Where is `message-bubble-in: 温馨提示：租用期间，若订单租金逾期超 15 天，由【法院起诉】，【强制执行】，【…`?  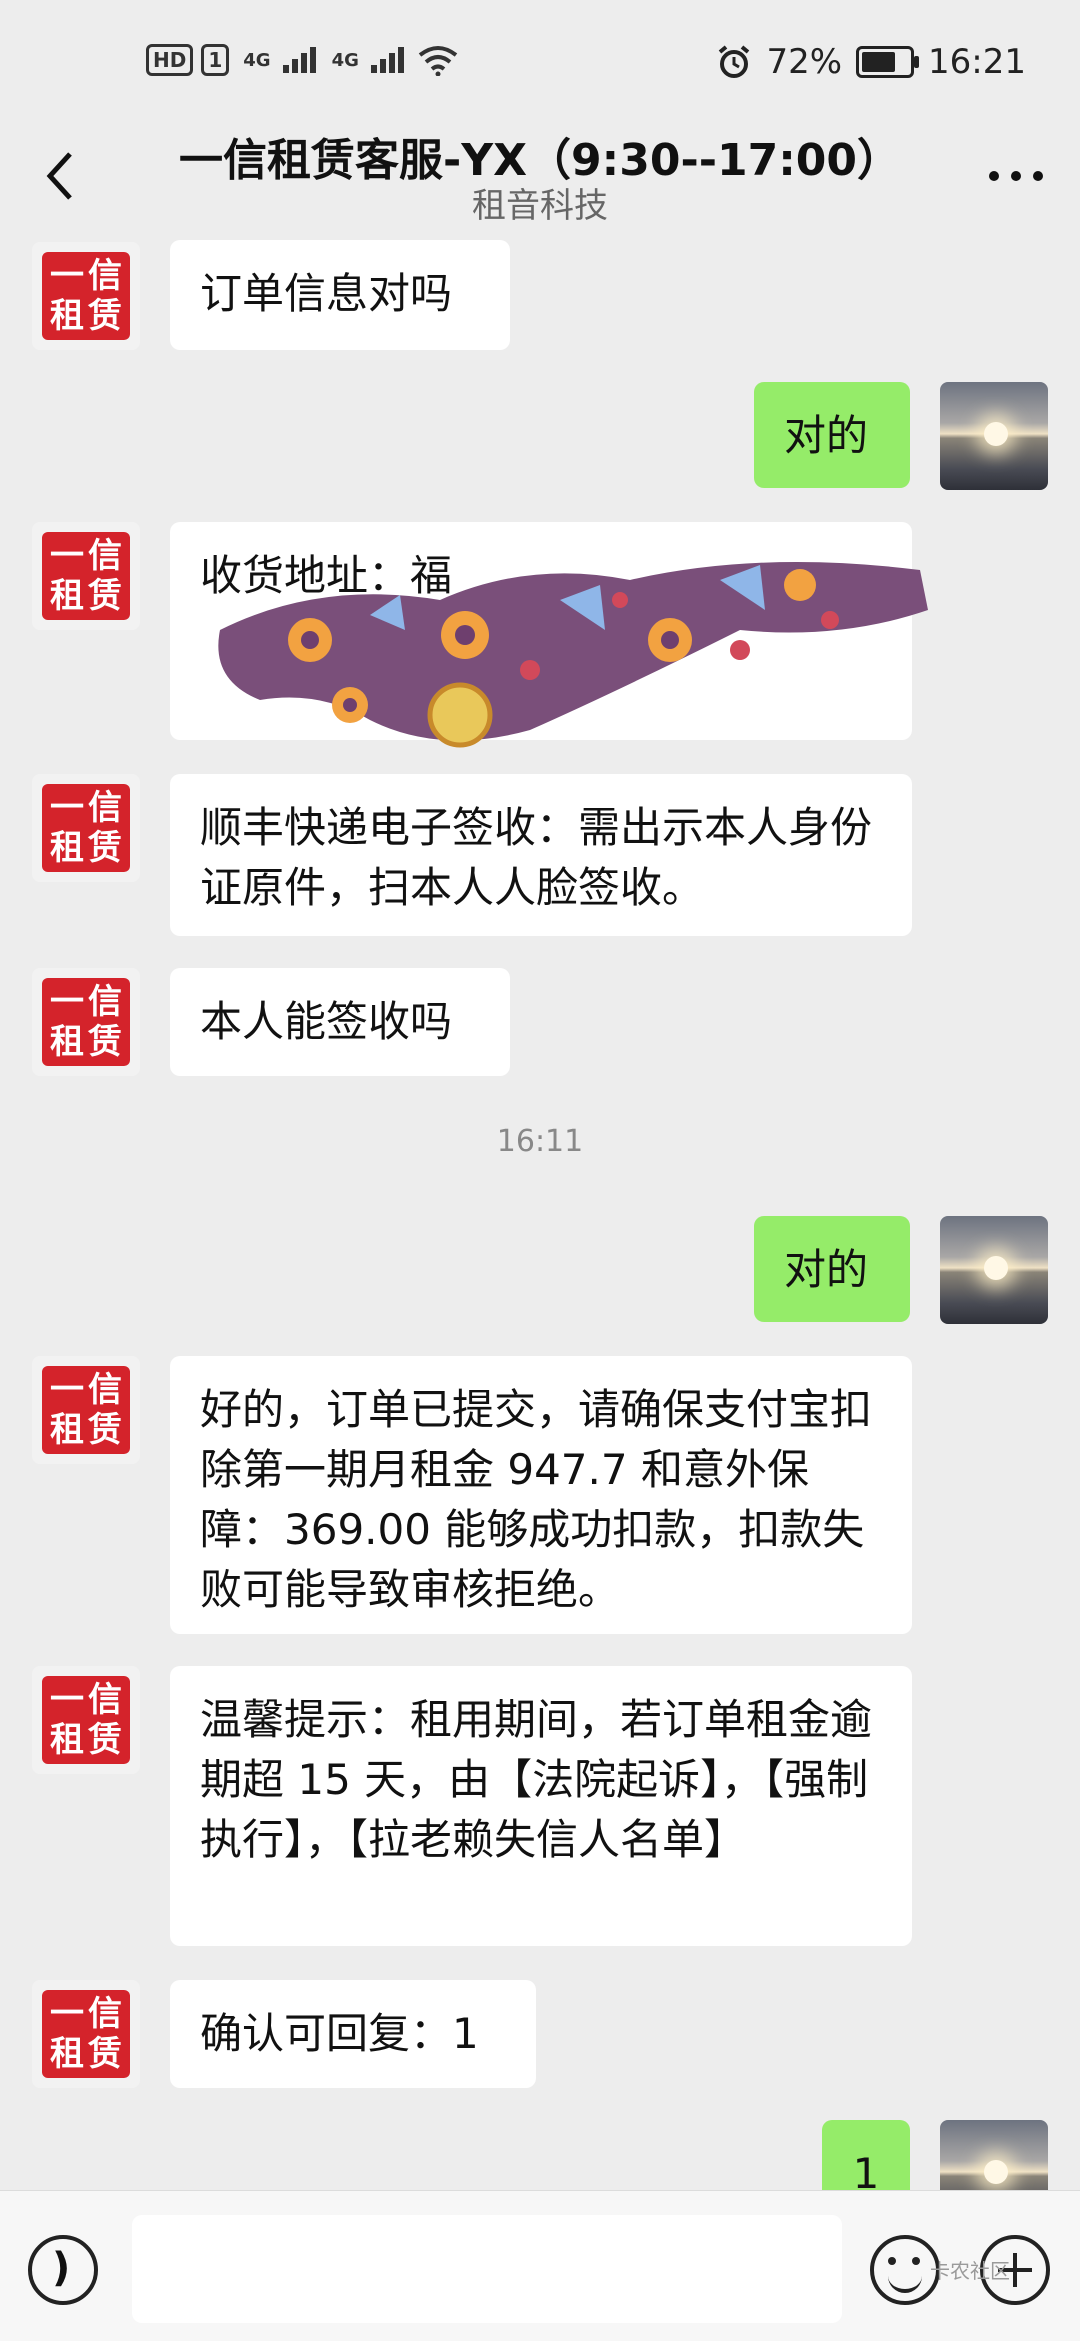 message-bubble-in: 温馨提示：租用期间，若订单租金逾期超 15 天，由【法院起诉】，【强制执行】，【… is located at coordinates (541, 1806).